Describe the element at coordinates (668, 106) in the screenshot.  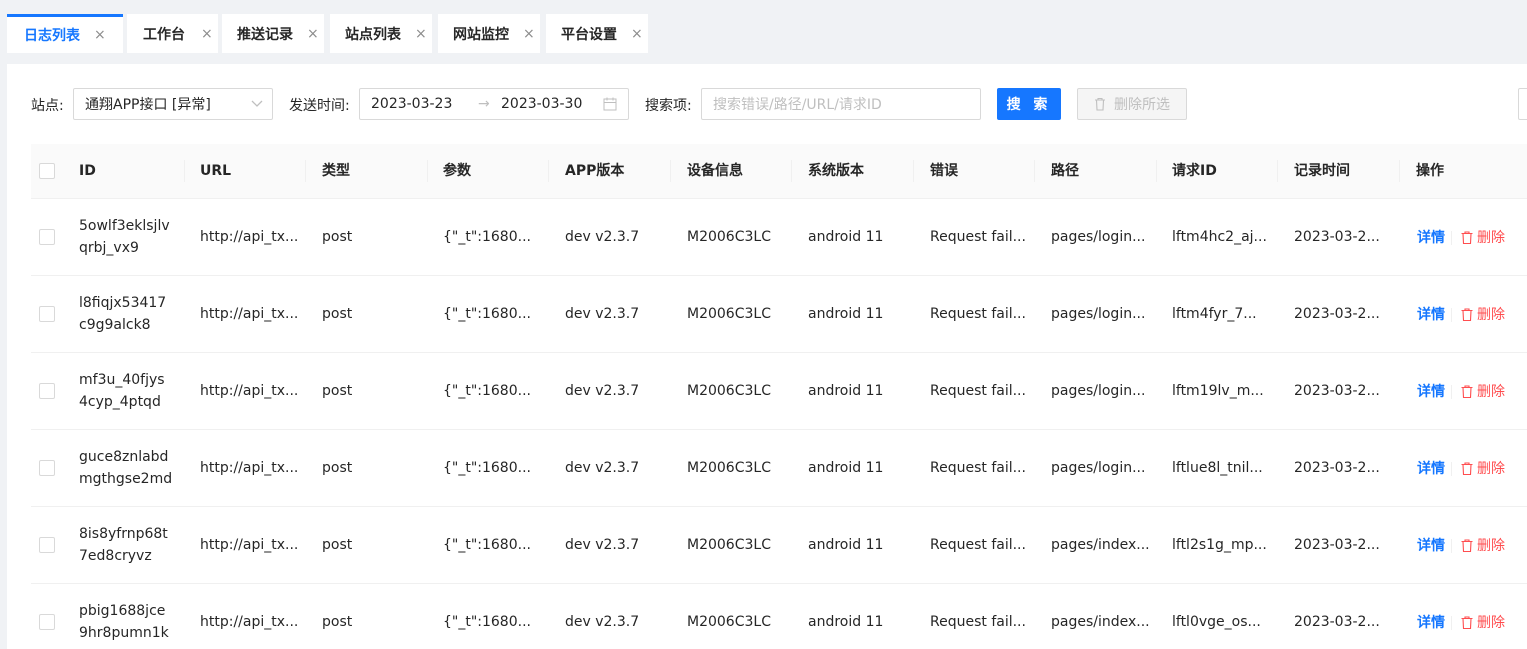
I see `search-label: 搜索项:` at that location.